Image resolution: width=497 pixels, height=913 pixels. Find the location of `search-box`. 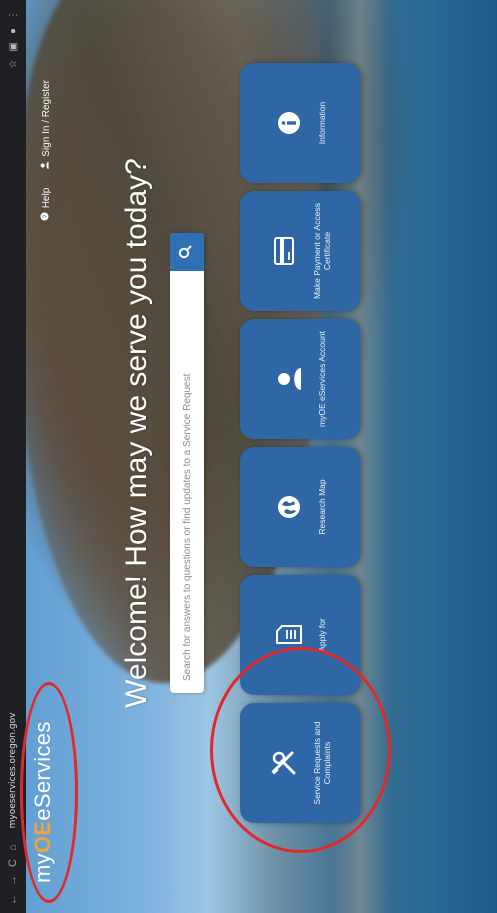

search-box is located at coordinates (187, 463).